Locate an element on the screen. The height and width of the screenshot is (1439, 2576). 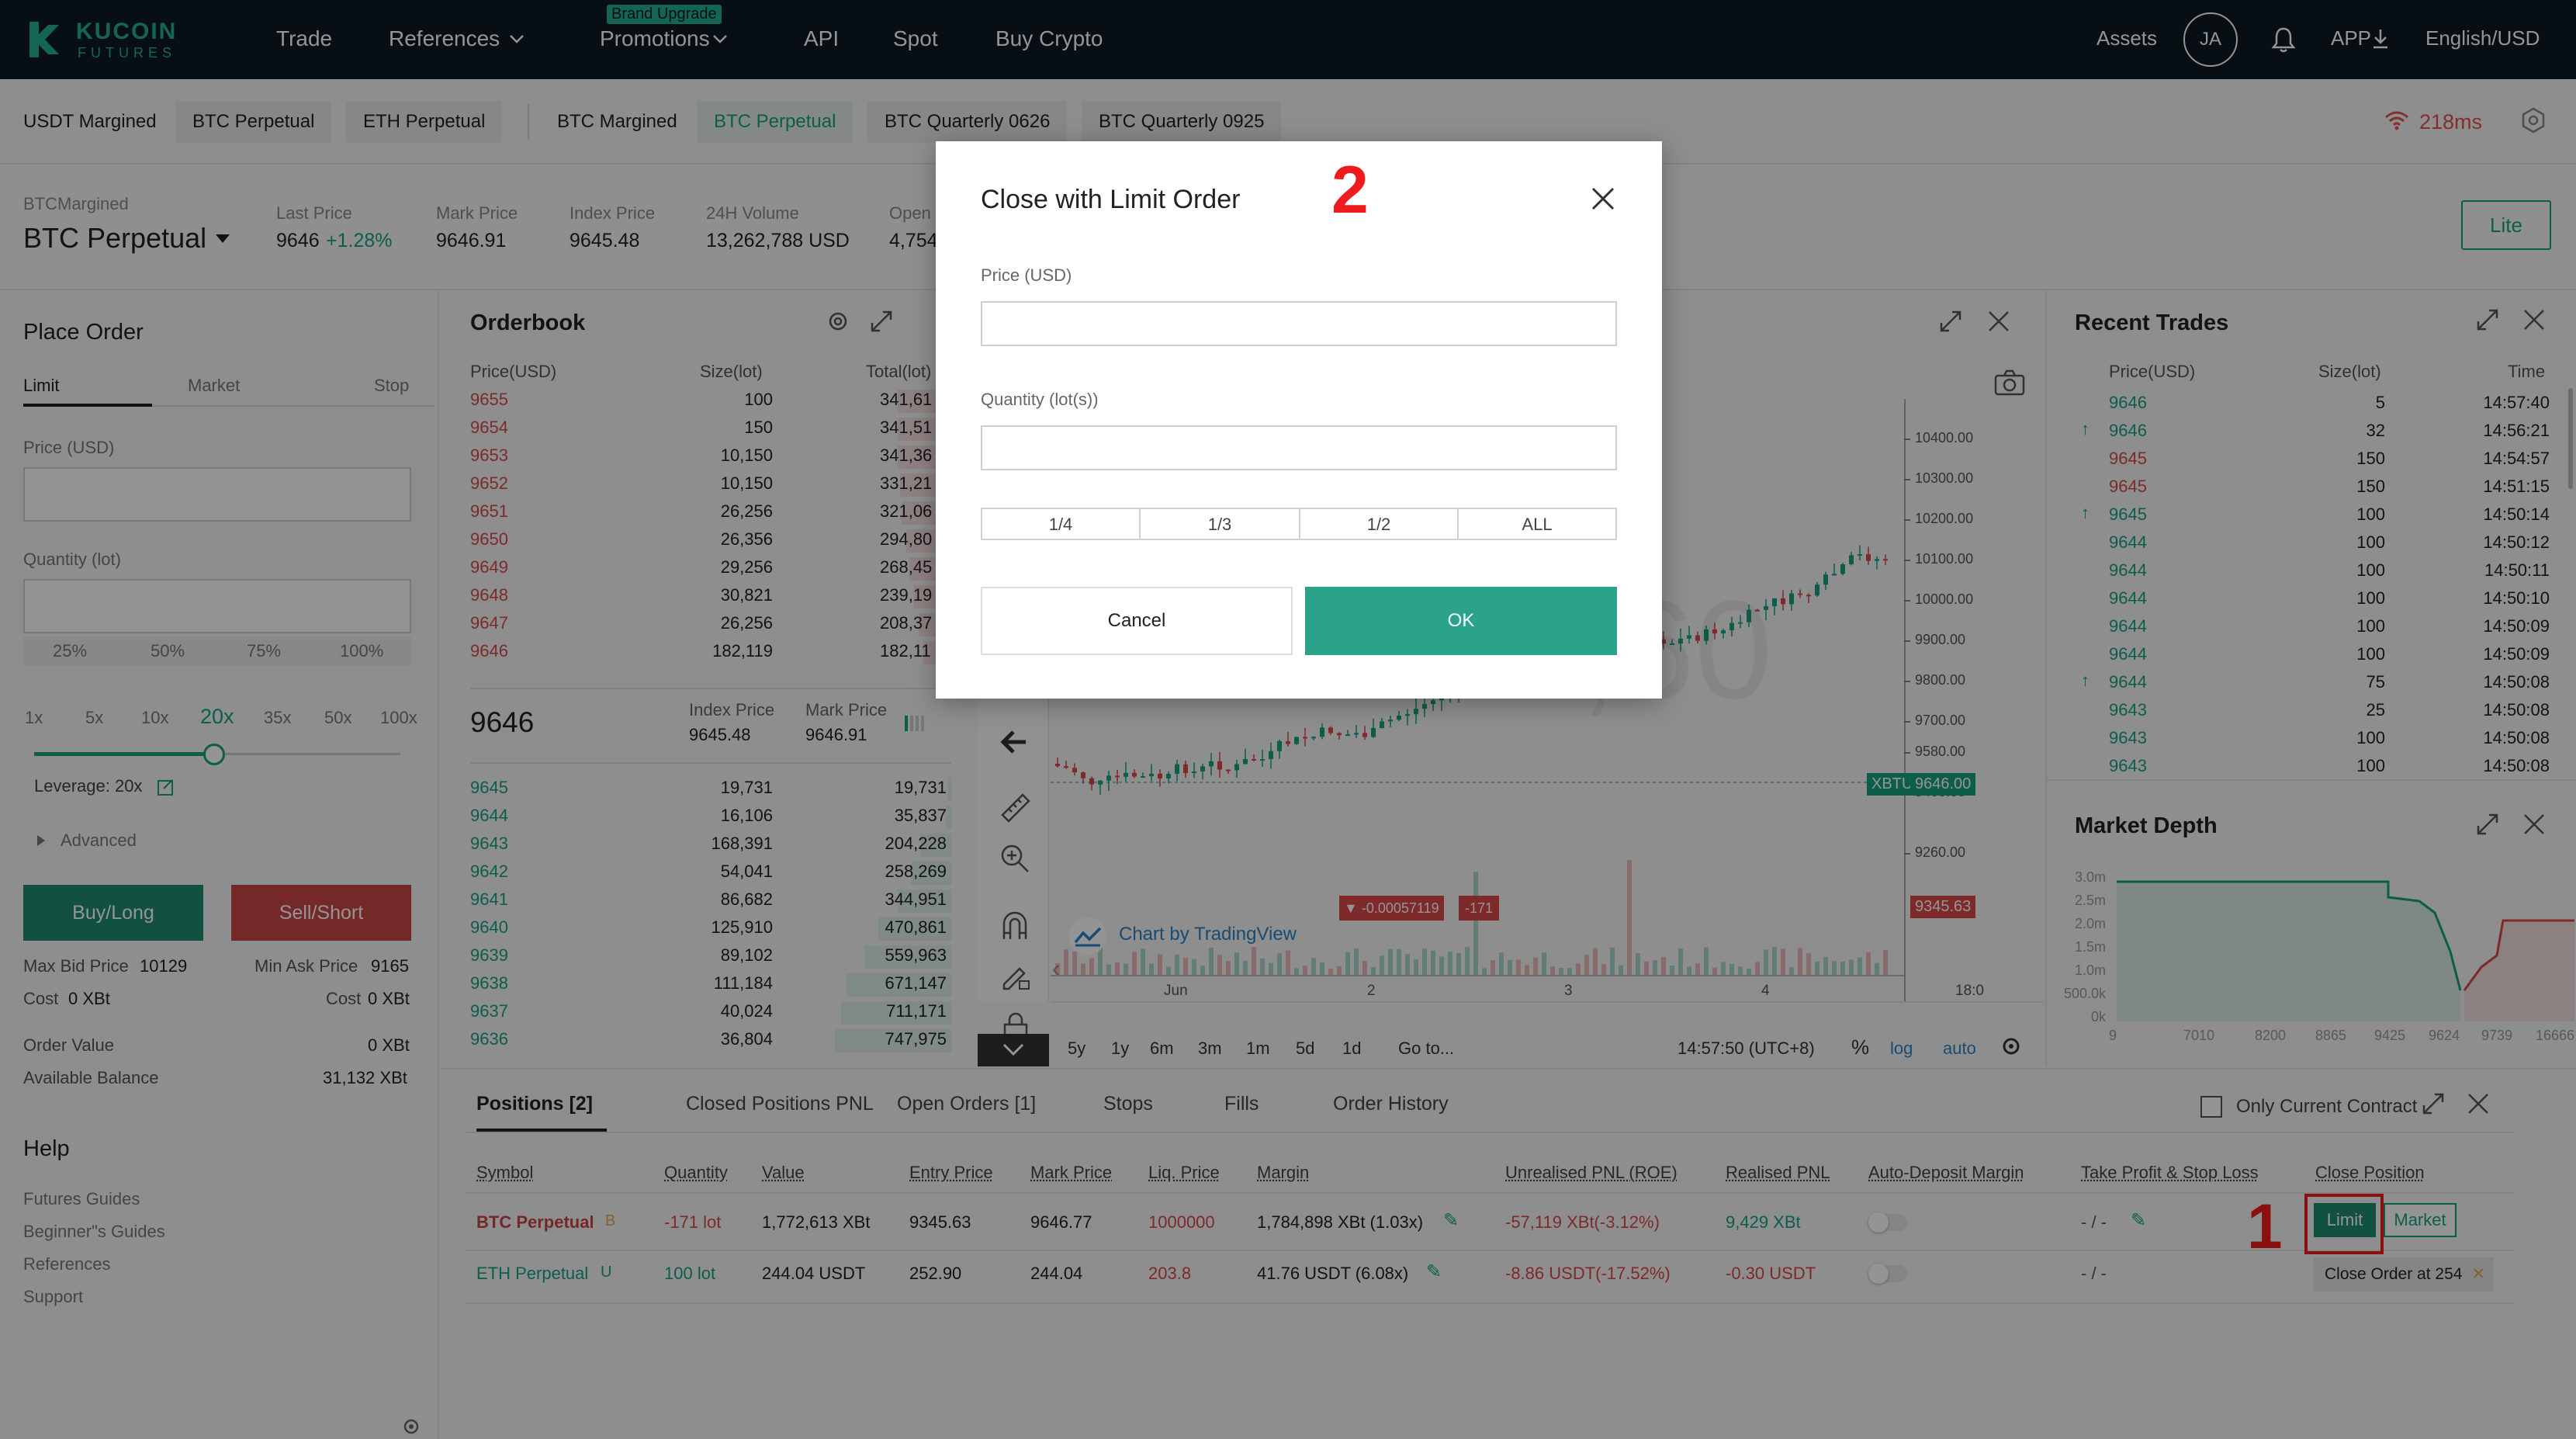
dialog-quantity-label: Quantity (lot(s)) is located at coordinates (1040, 399).